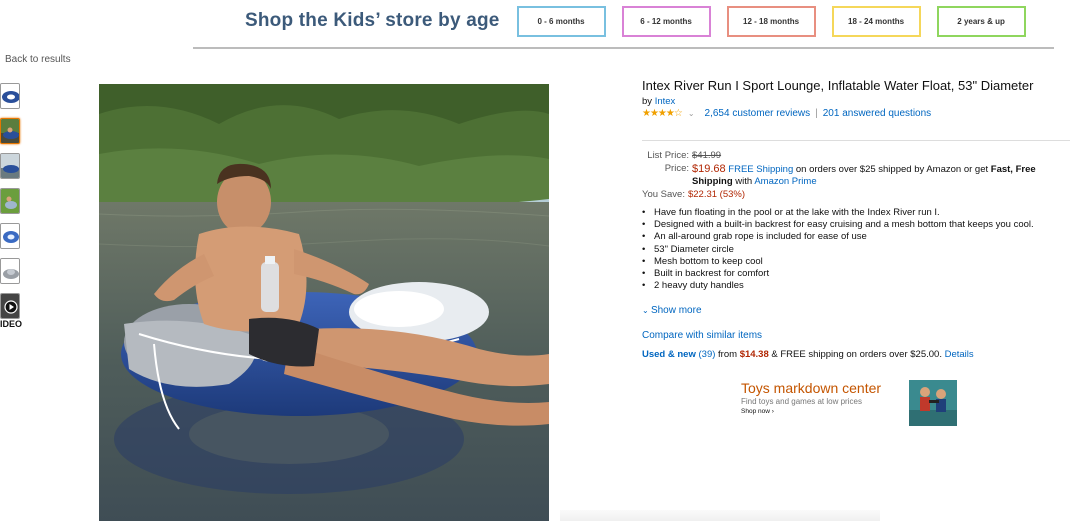 This screenshot has width=1080, height=521. What do you see at coordinates (38, 59) in the screenshot?
I see `back-to-results-link: Back to results` at bounding box center [38, 59].